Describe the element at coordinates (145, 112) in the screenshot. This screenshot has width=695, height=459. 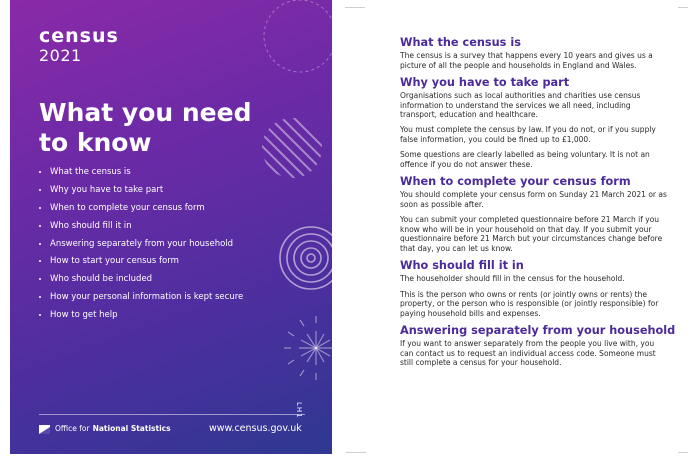
I see `cover-title-line: What you need` at that location.